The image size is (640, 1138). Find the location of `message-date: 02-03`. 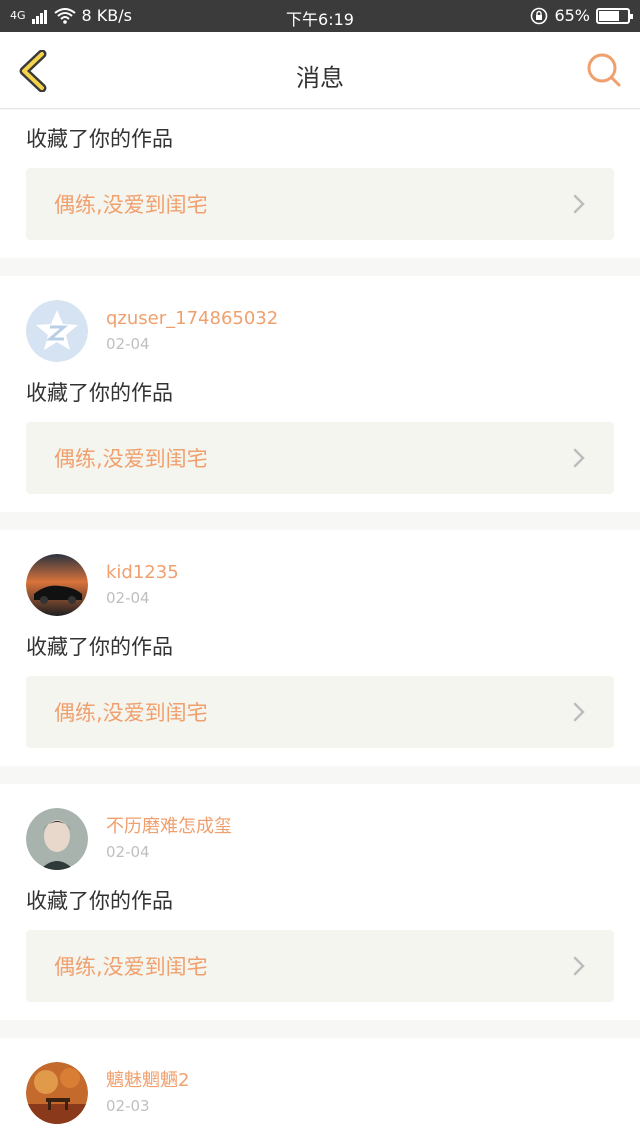

message-date: 02-03 is located at coordinates (128, 1106).